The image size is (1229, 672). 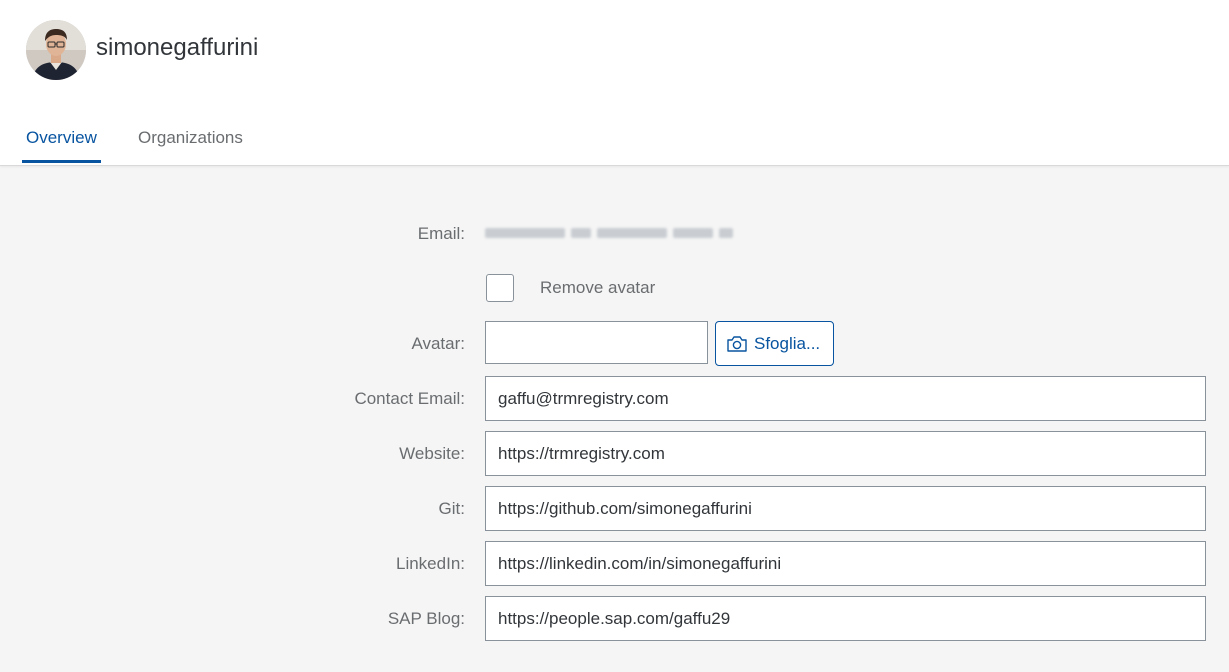 I want to click on email-label: Email:, so click(x=441, y=233).